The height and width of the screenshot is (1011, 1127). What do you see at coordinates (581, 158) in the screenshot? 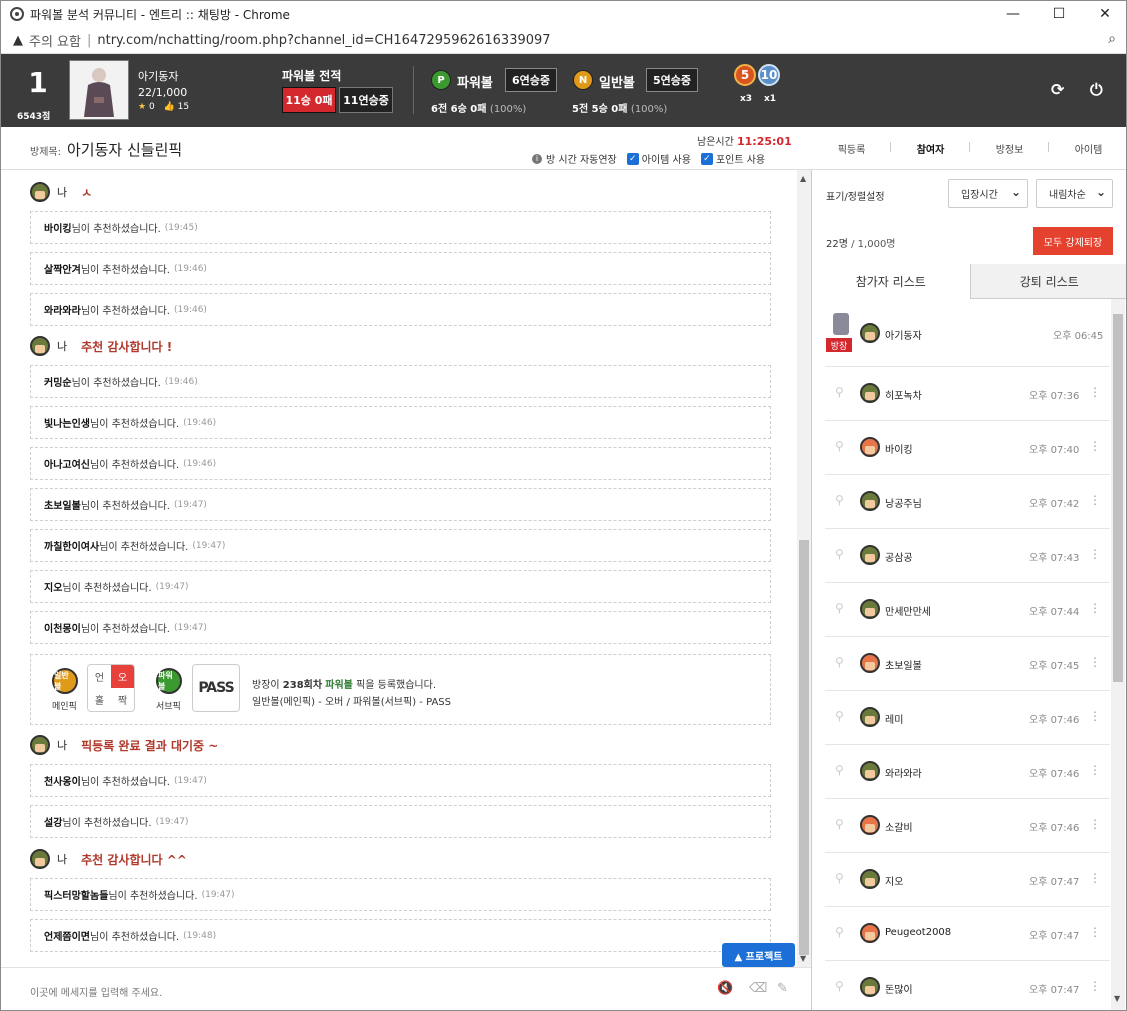
I see `auto-extend-label: 방 시간 자동연장` at bounding box center [581, 158].